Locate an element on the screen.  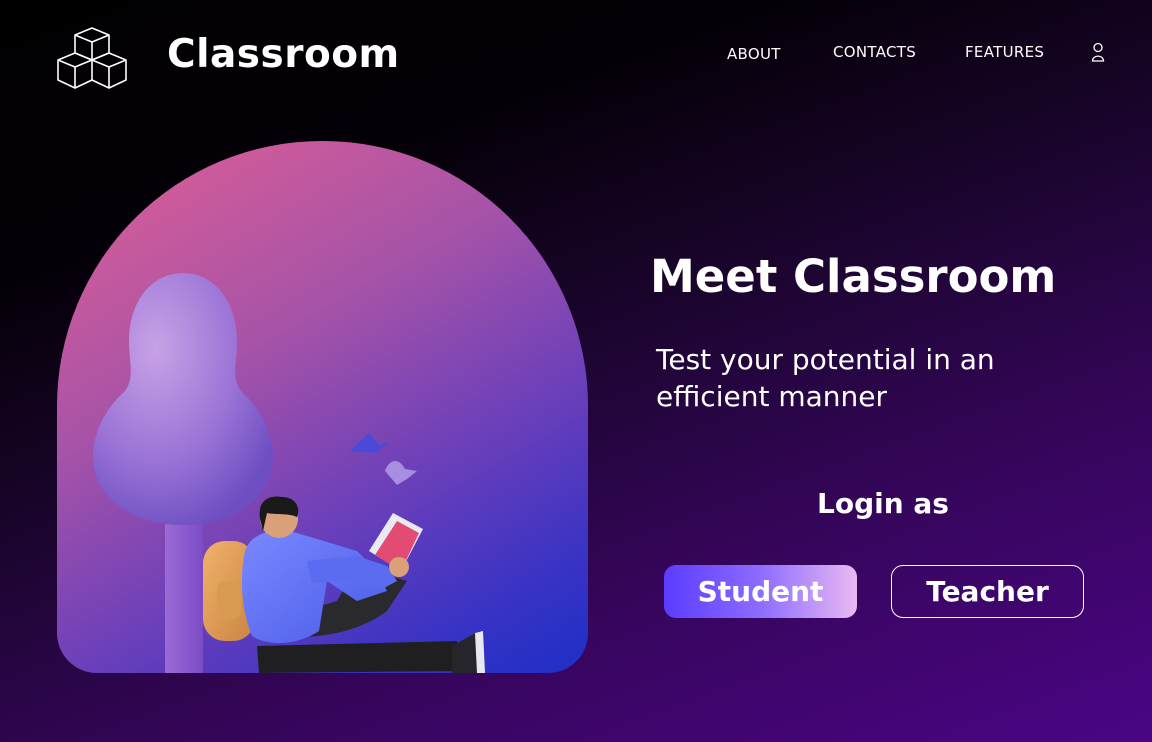
nav-features-link: FEATURES is located at coordinates (1004, 52).